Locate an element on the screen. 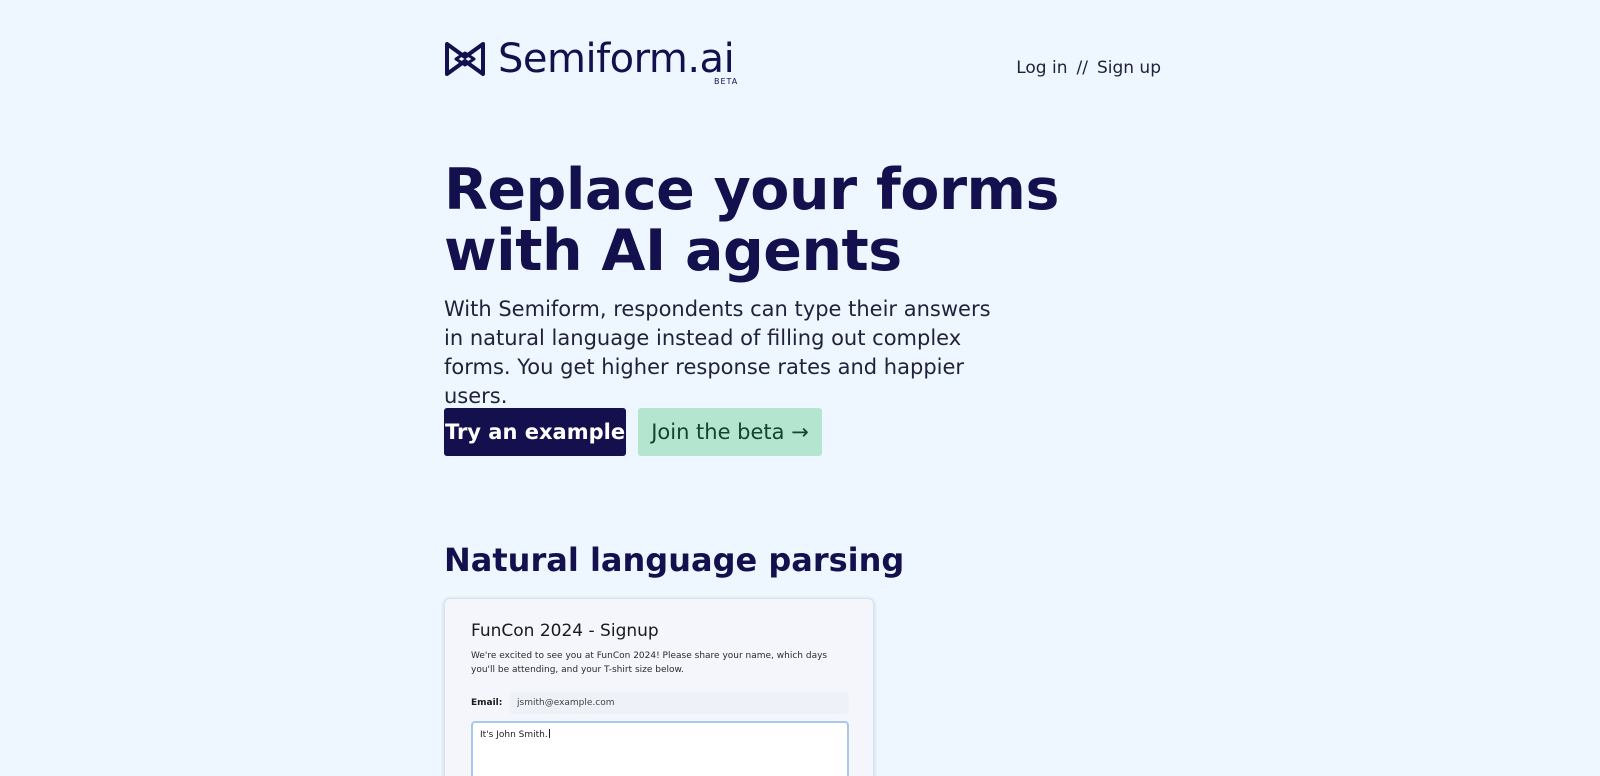 Image resolution: width=1600 pixels, height=776 pixels. bowtie-logo-icon is located at coordinates (465, 59).